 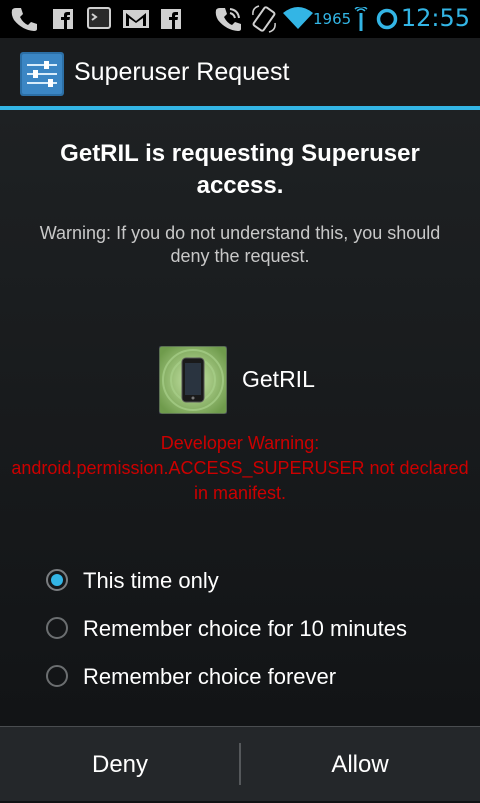 What do you see at coordinates (42, 74) in the screenshot?
I see `superuser-settings-icon` at bounding box center [42, 74].